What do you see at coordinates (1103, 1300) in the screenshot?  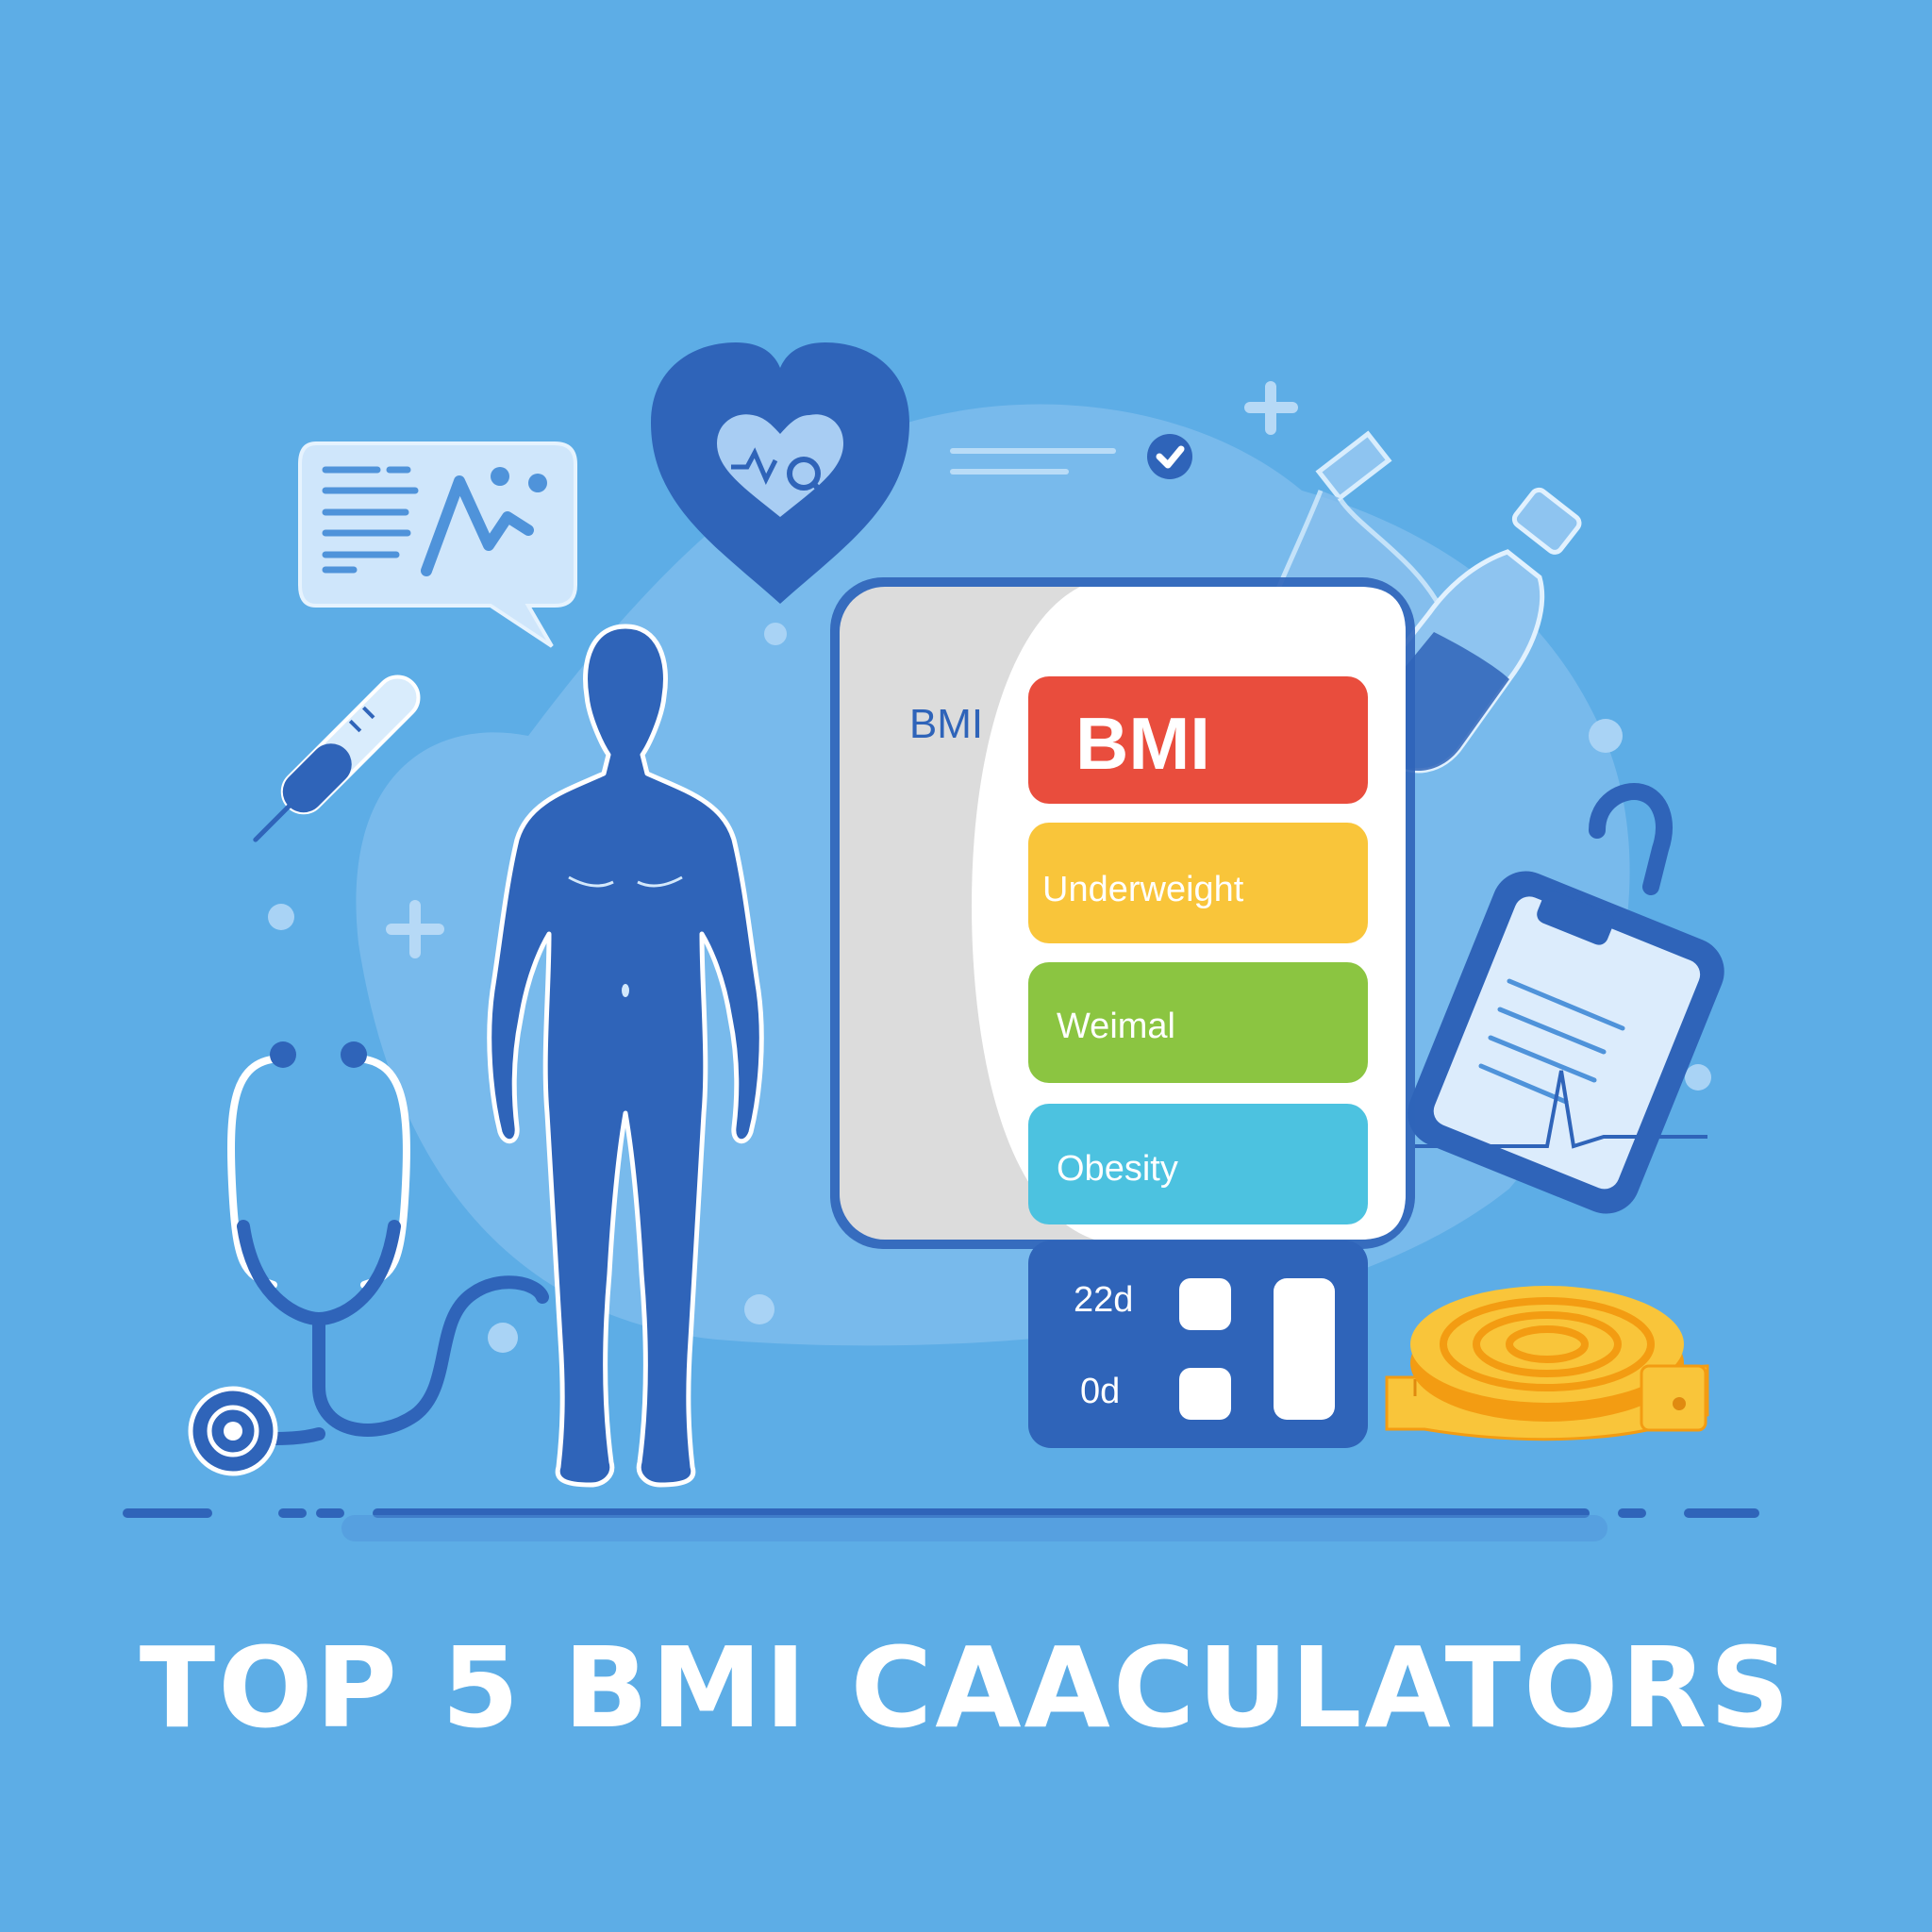 I see `bottom-value-1: 22d` at bounding box center [1103, 1300].